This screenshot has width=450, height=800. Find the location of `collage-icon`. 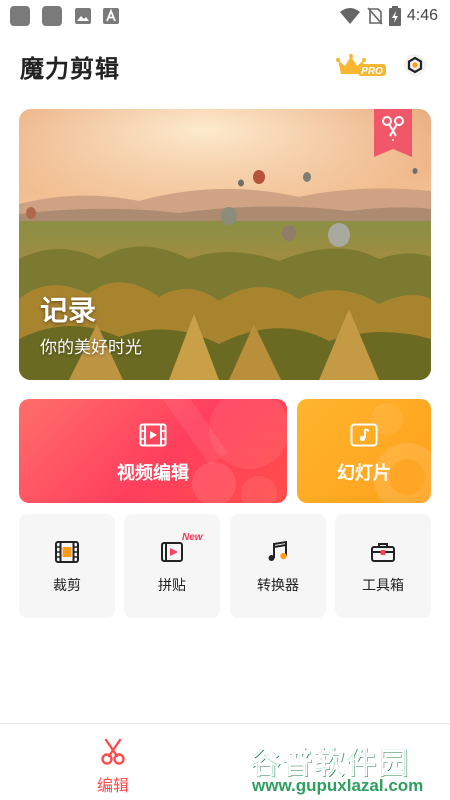

collage-icon is located at coordinates (172, 552).